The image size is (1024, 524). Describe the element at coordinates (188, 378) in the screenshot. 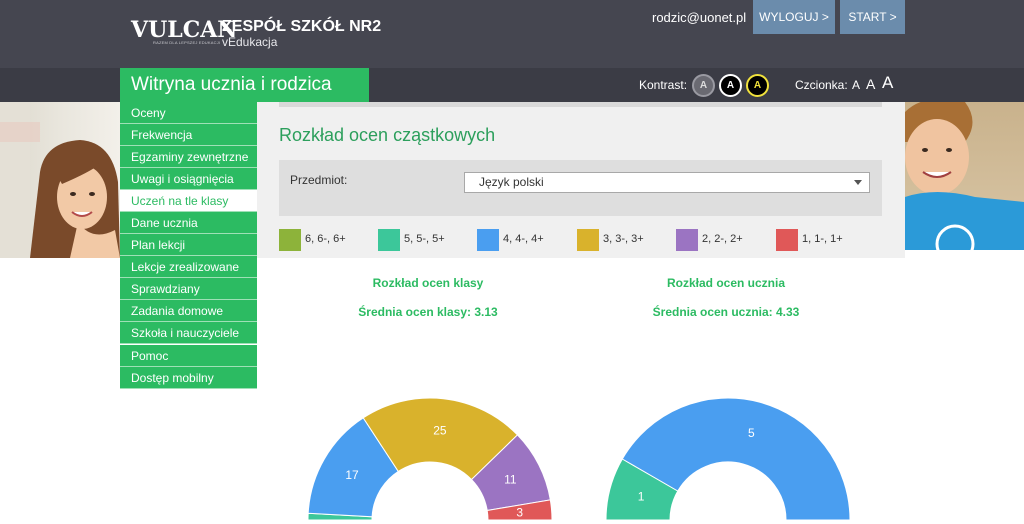

I see `sidebar-item-dostep-mobilny: Dostęp mobilny` at that location.